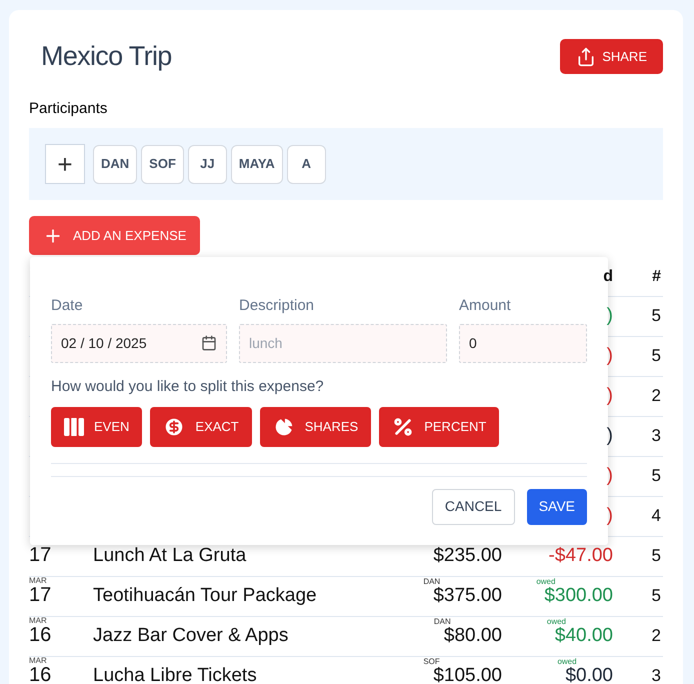  What do you see at coordinates (583, 635) in the screenshot?
I see `balance-amount: $40.00` at bounding box center [583, 635].